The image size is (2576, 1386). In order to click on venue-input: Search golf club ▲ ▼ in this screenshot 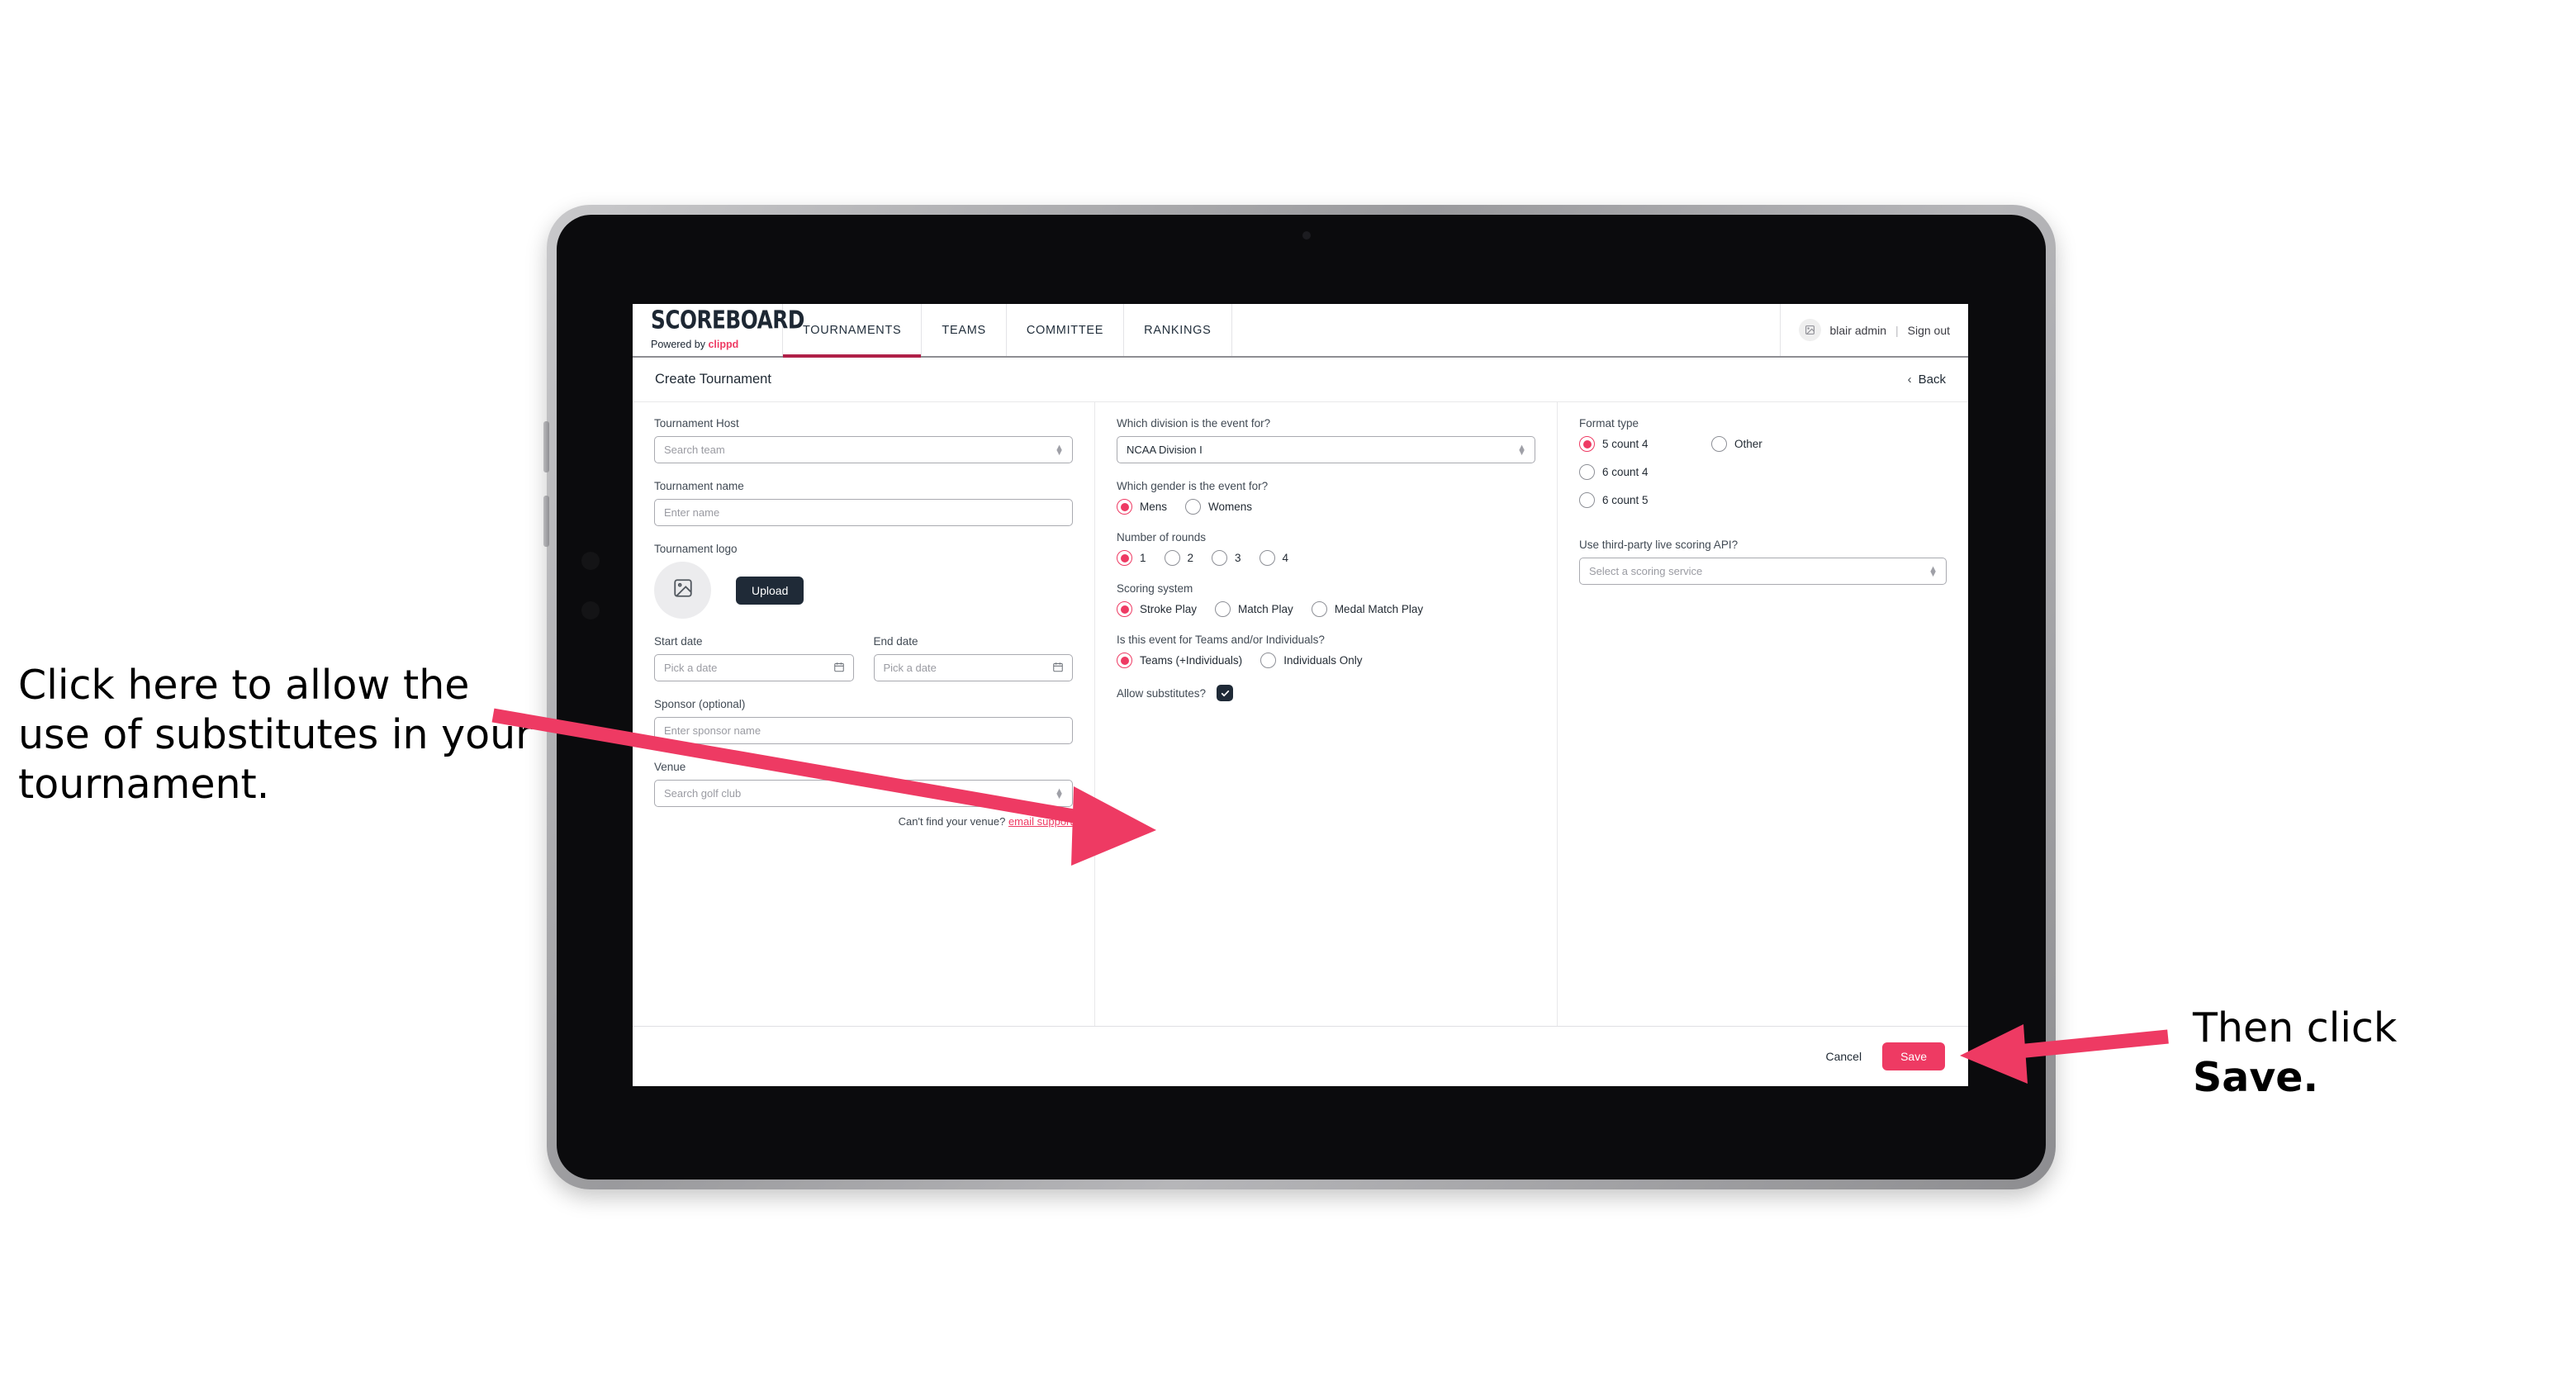, I will do `click(863, 793)`.